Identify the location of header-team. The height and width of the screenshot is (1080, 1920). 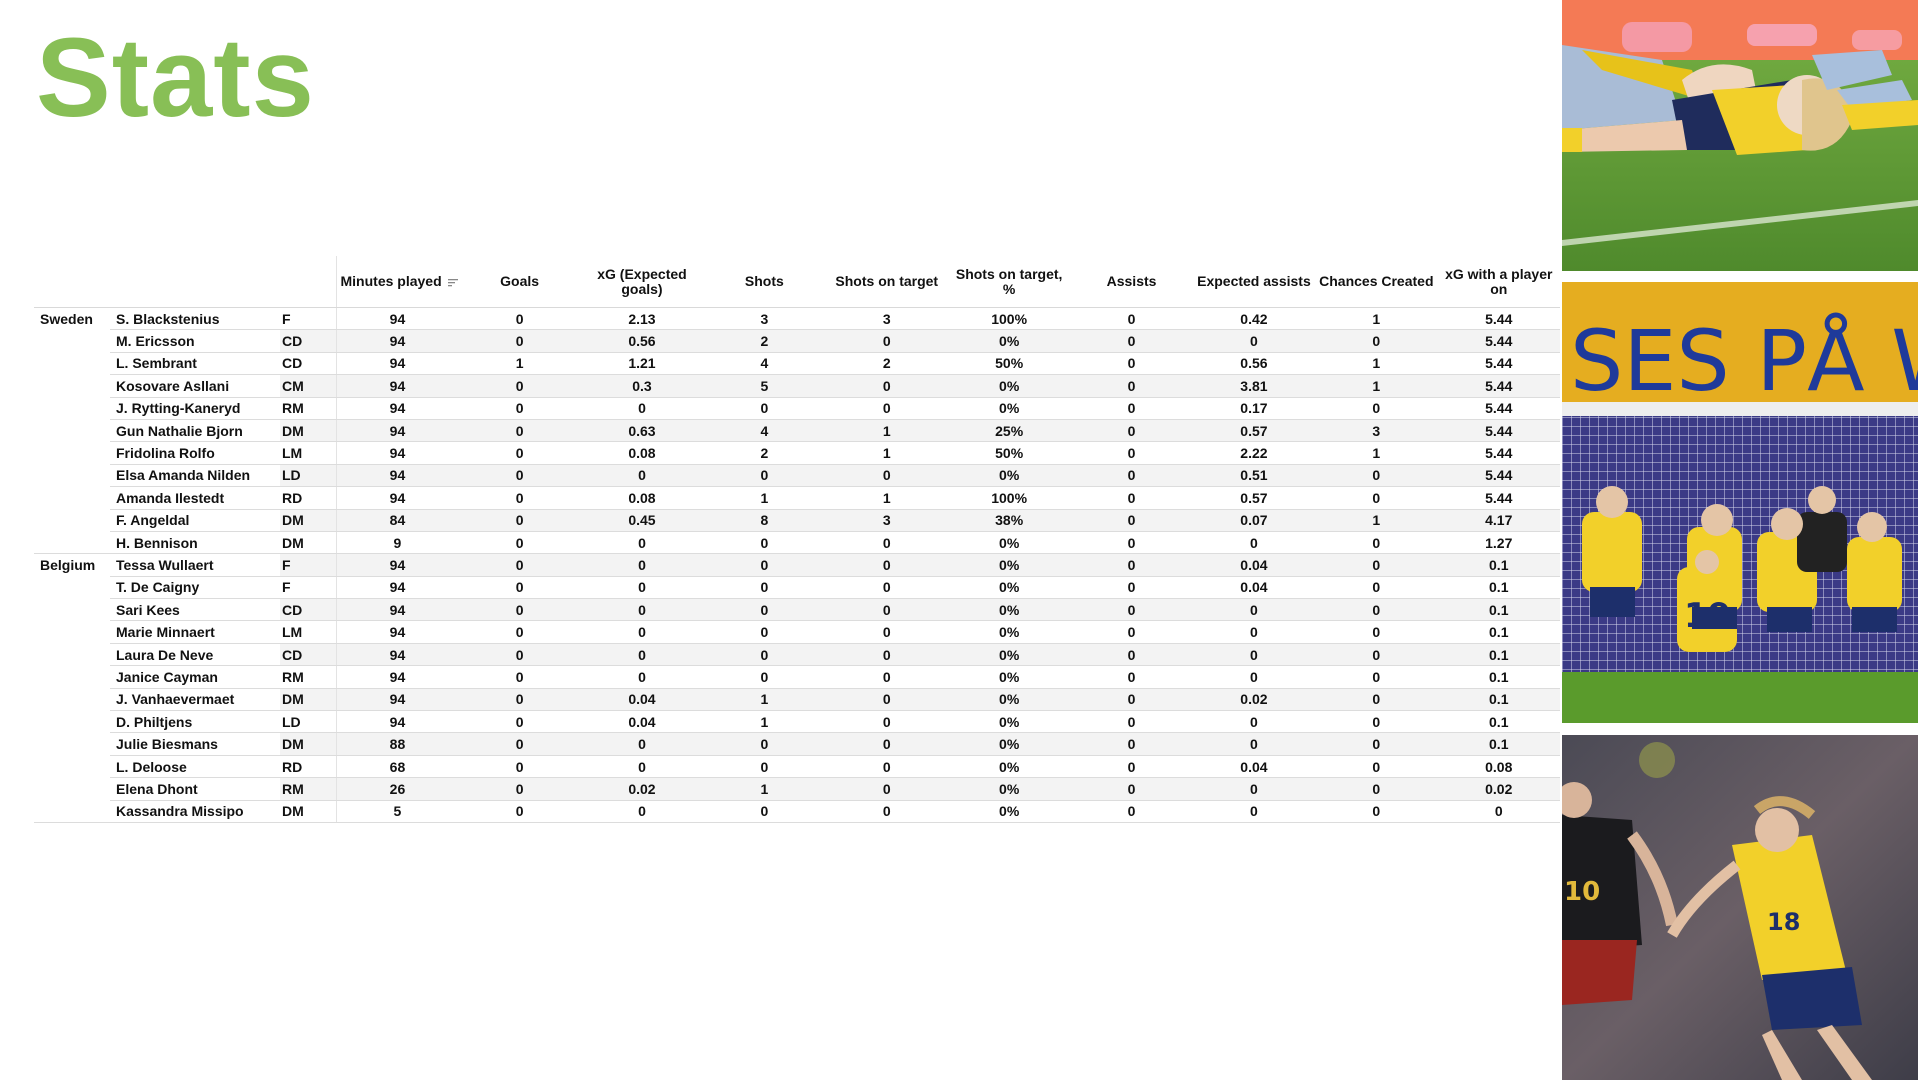
(72, 282).